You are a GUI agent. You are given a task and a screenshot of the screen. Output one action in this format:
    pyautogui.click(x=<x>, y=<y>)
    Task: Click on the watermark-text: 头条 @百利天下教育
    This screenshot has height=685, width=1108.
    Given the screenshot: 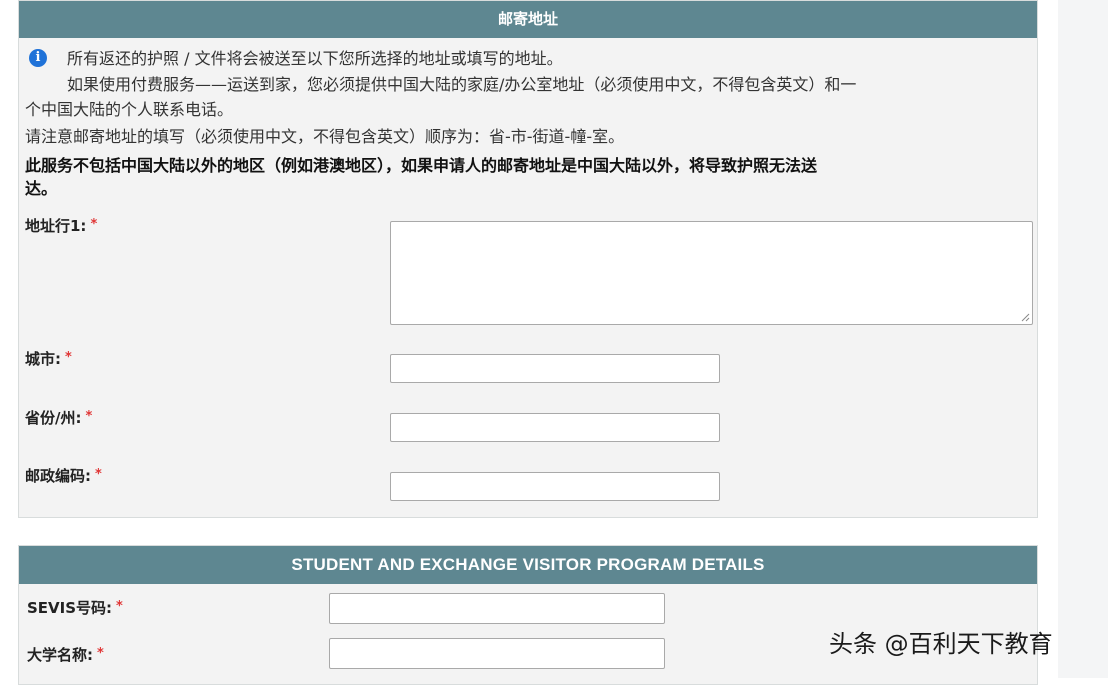 What is the action you would take?
    pyautogui.click(x=941, y=644)
    